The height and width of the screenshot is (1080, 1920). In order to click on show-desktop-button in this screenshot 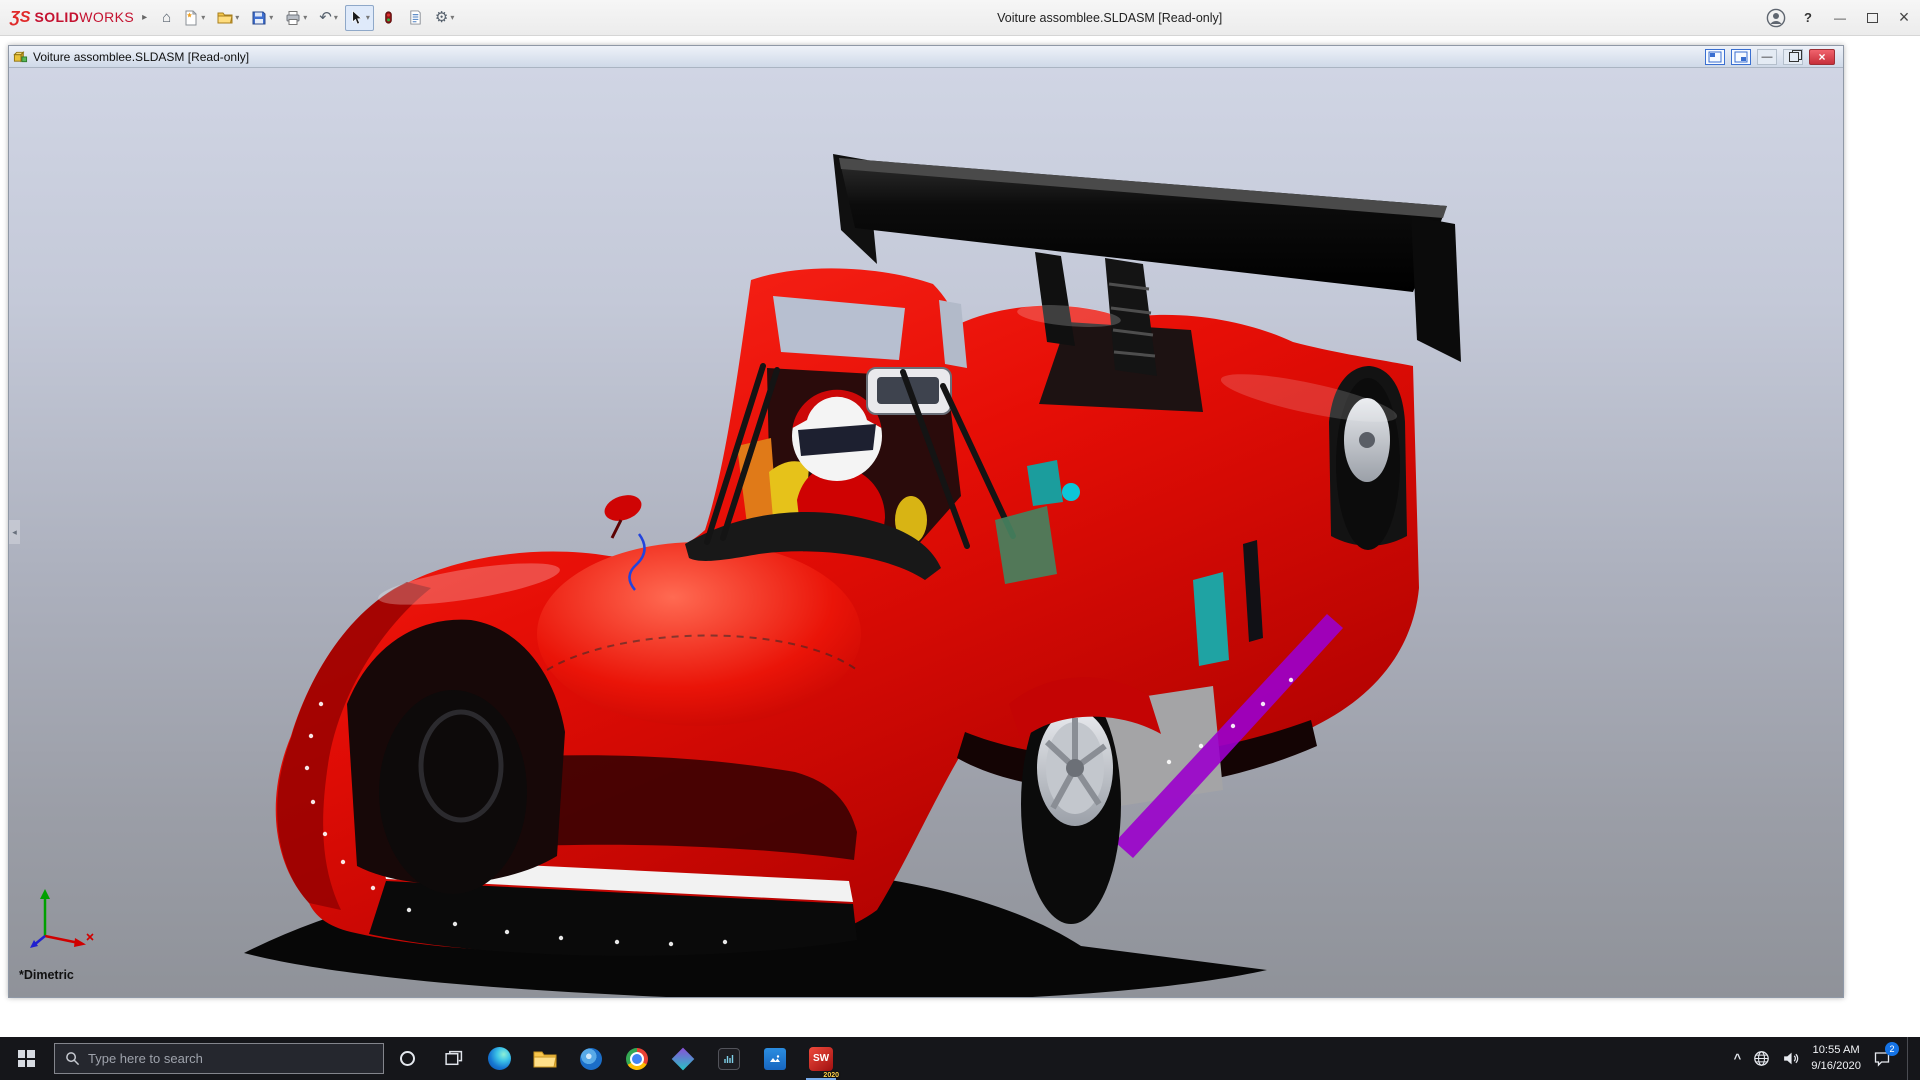, I will do `click(1910, 1058)`.